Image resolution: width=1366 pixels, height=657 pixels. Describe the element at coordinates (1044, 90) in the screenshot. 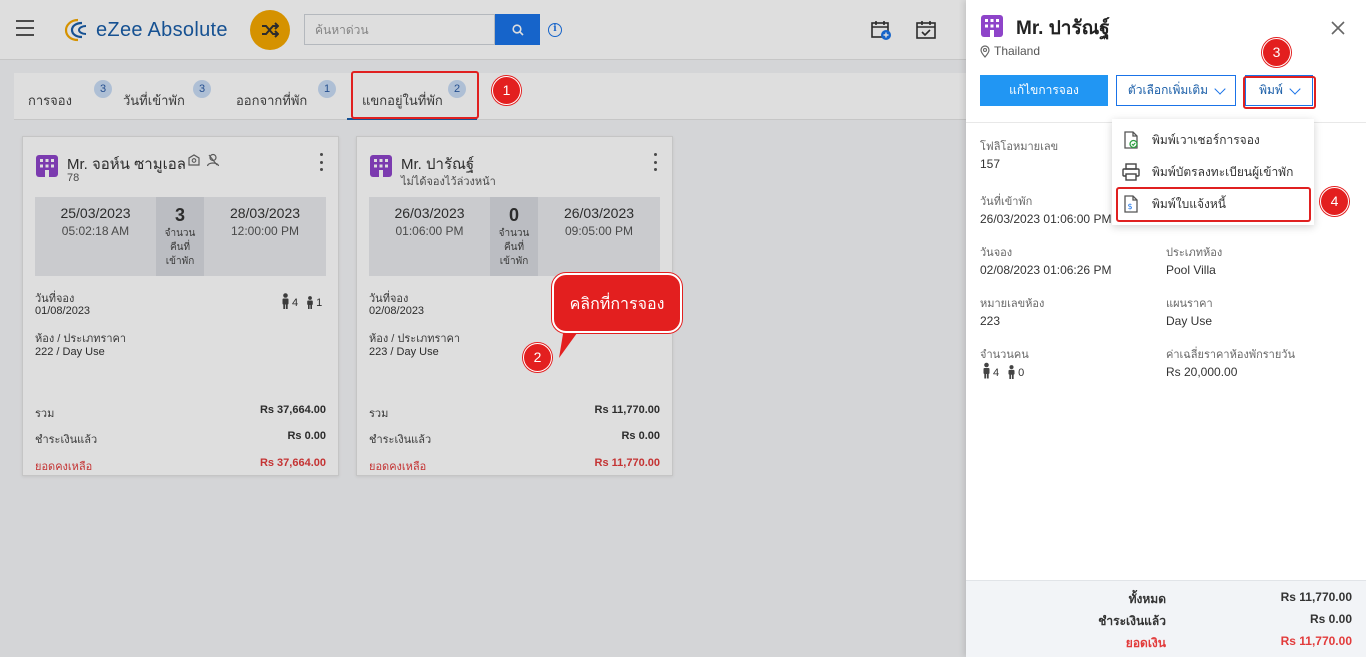

I see `edit-reservation-button: แก้ไขการจอง` at that location.